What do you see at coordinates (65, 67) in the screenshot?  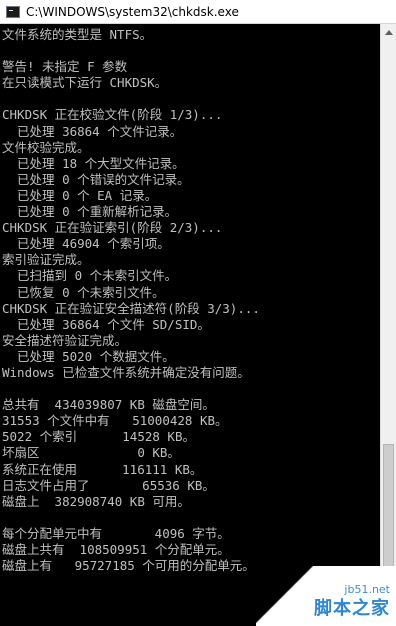 I see `console-line: 警告! 未指定 F 参数` at bounding box center [65, 67].